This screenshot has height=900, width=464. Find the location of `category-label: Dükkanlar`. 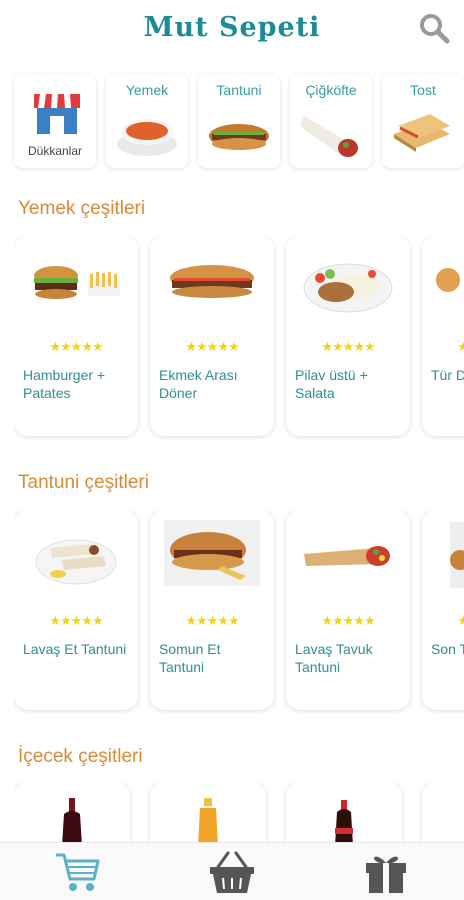

category-label: Dükkanlar is located at coordinates (55, 151).